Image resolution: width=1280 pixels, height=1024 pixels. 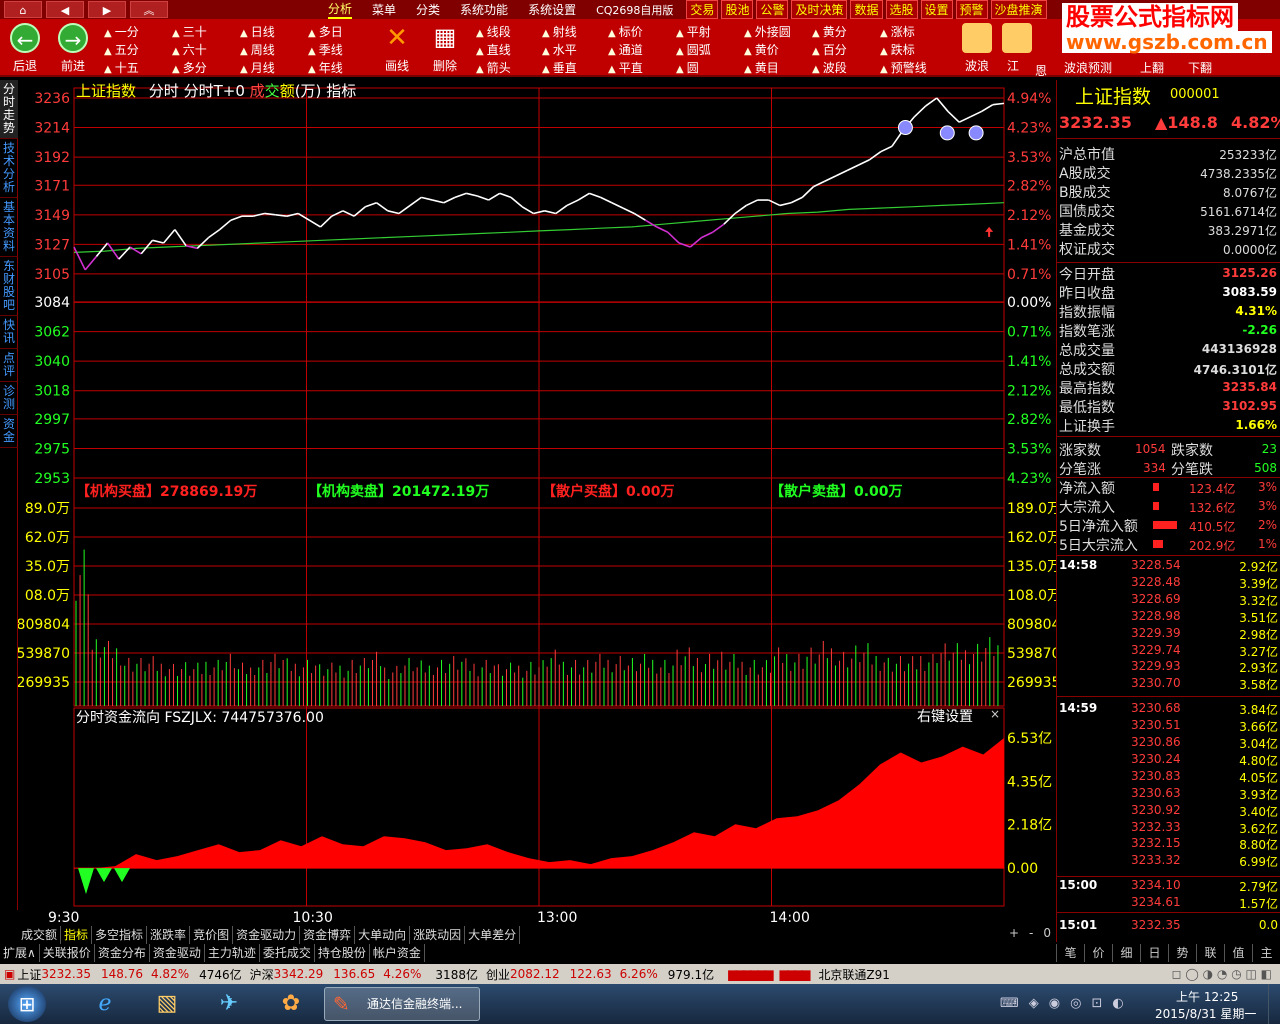 I want to click on zoom-out-icon: -, so click(x=1031, y=935).